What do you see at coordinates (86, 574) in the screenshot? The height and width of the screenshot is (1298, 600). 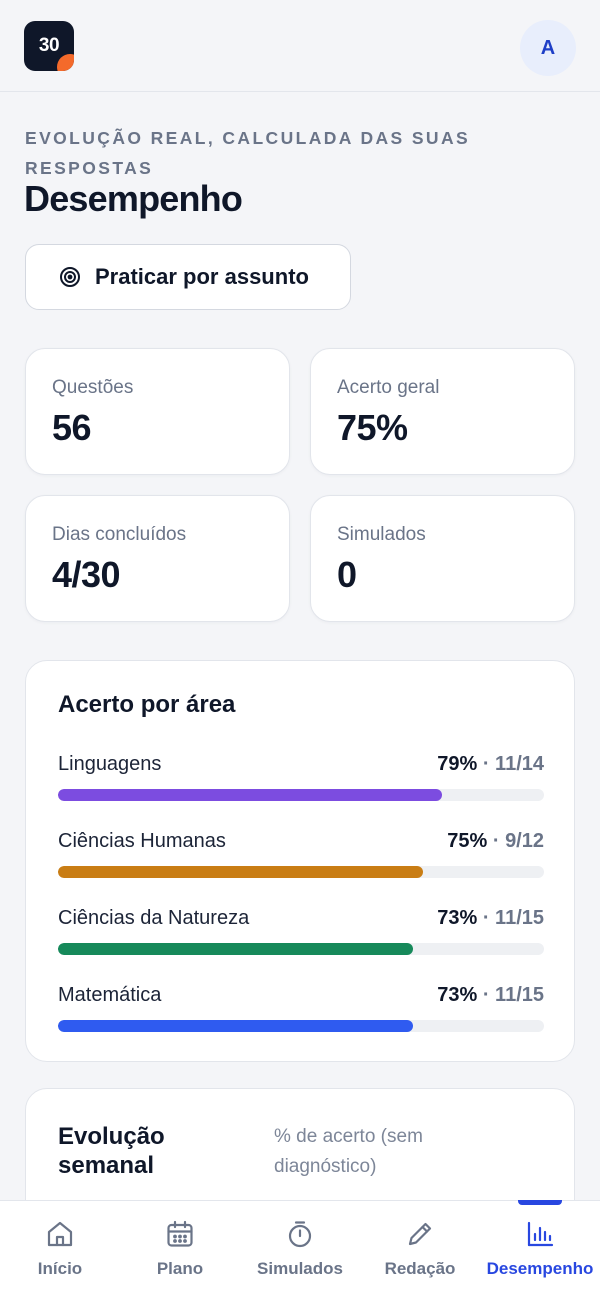 I see `stat-value: 4/30` at bounding box center [86, 574].